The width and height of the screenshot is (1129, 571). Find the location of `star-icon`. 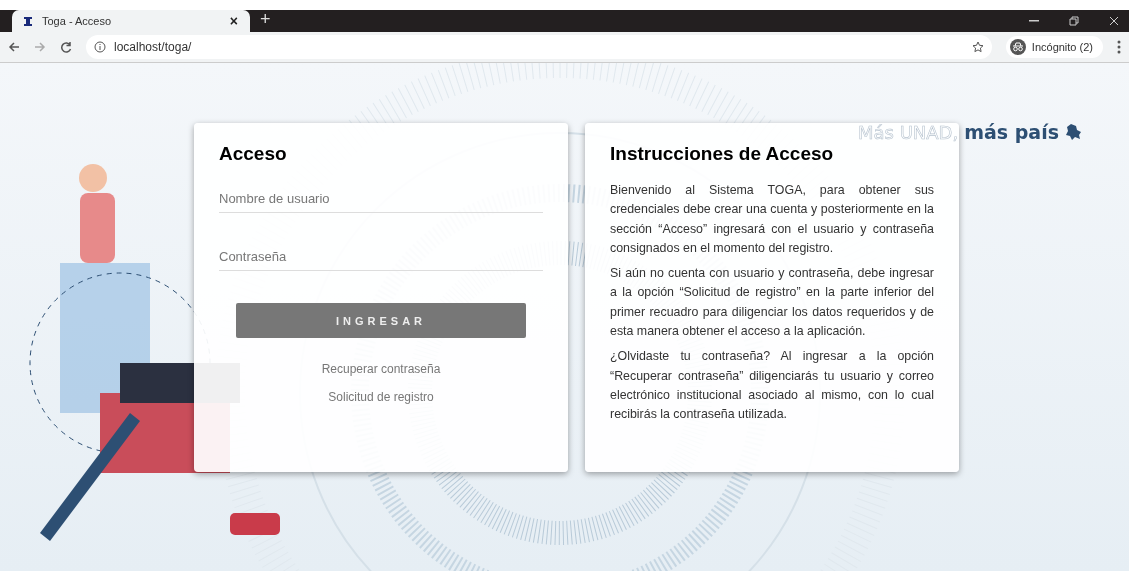

star-icon is located at coordinates (977, 47).